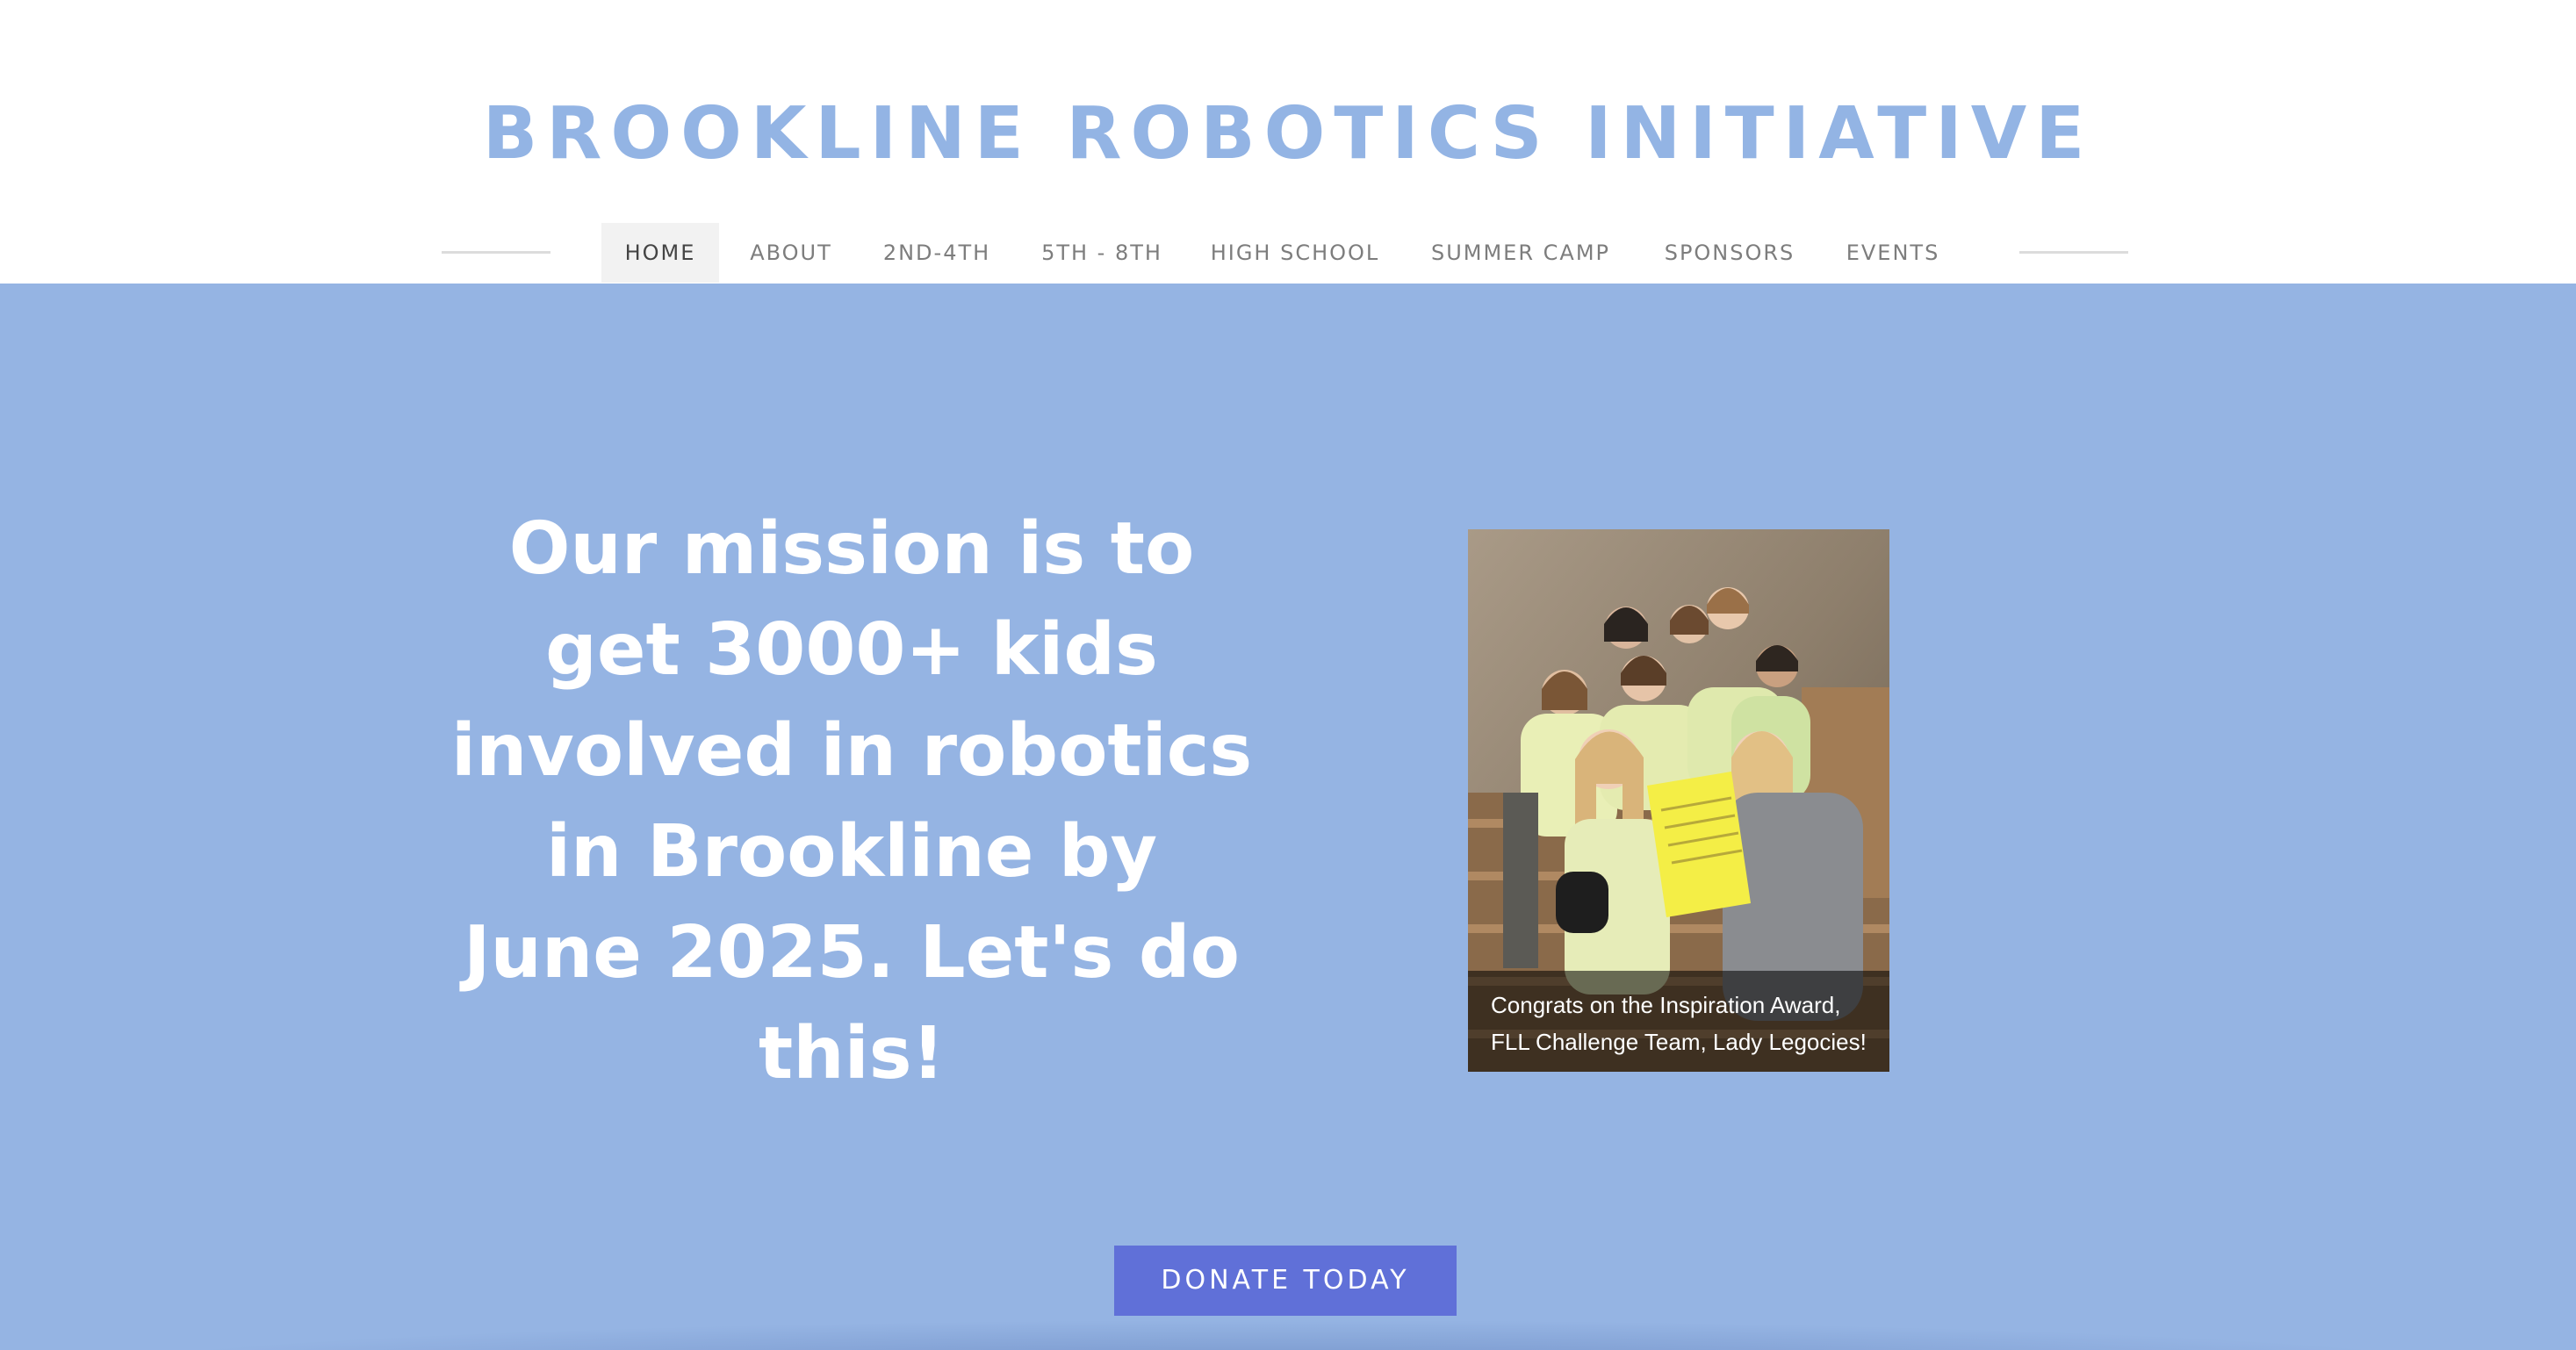 This screenshot has height=1350, width=2576. What do you see at coordinates (1521, 253) in the screenshot?
I see `nav-item-summer-camp: SUMMER CAMP` at bounding box center [1521, 253].